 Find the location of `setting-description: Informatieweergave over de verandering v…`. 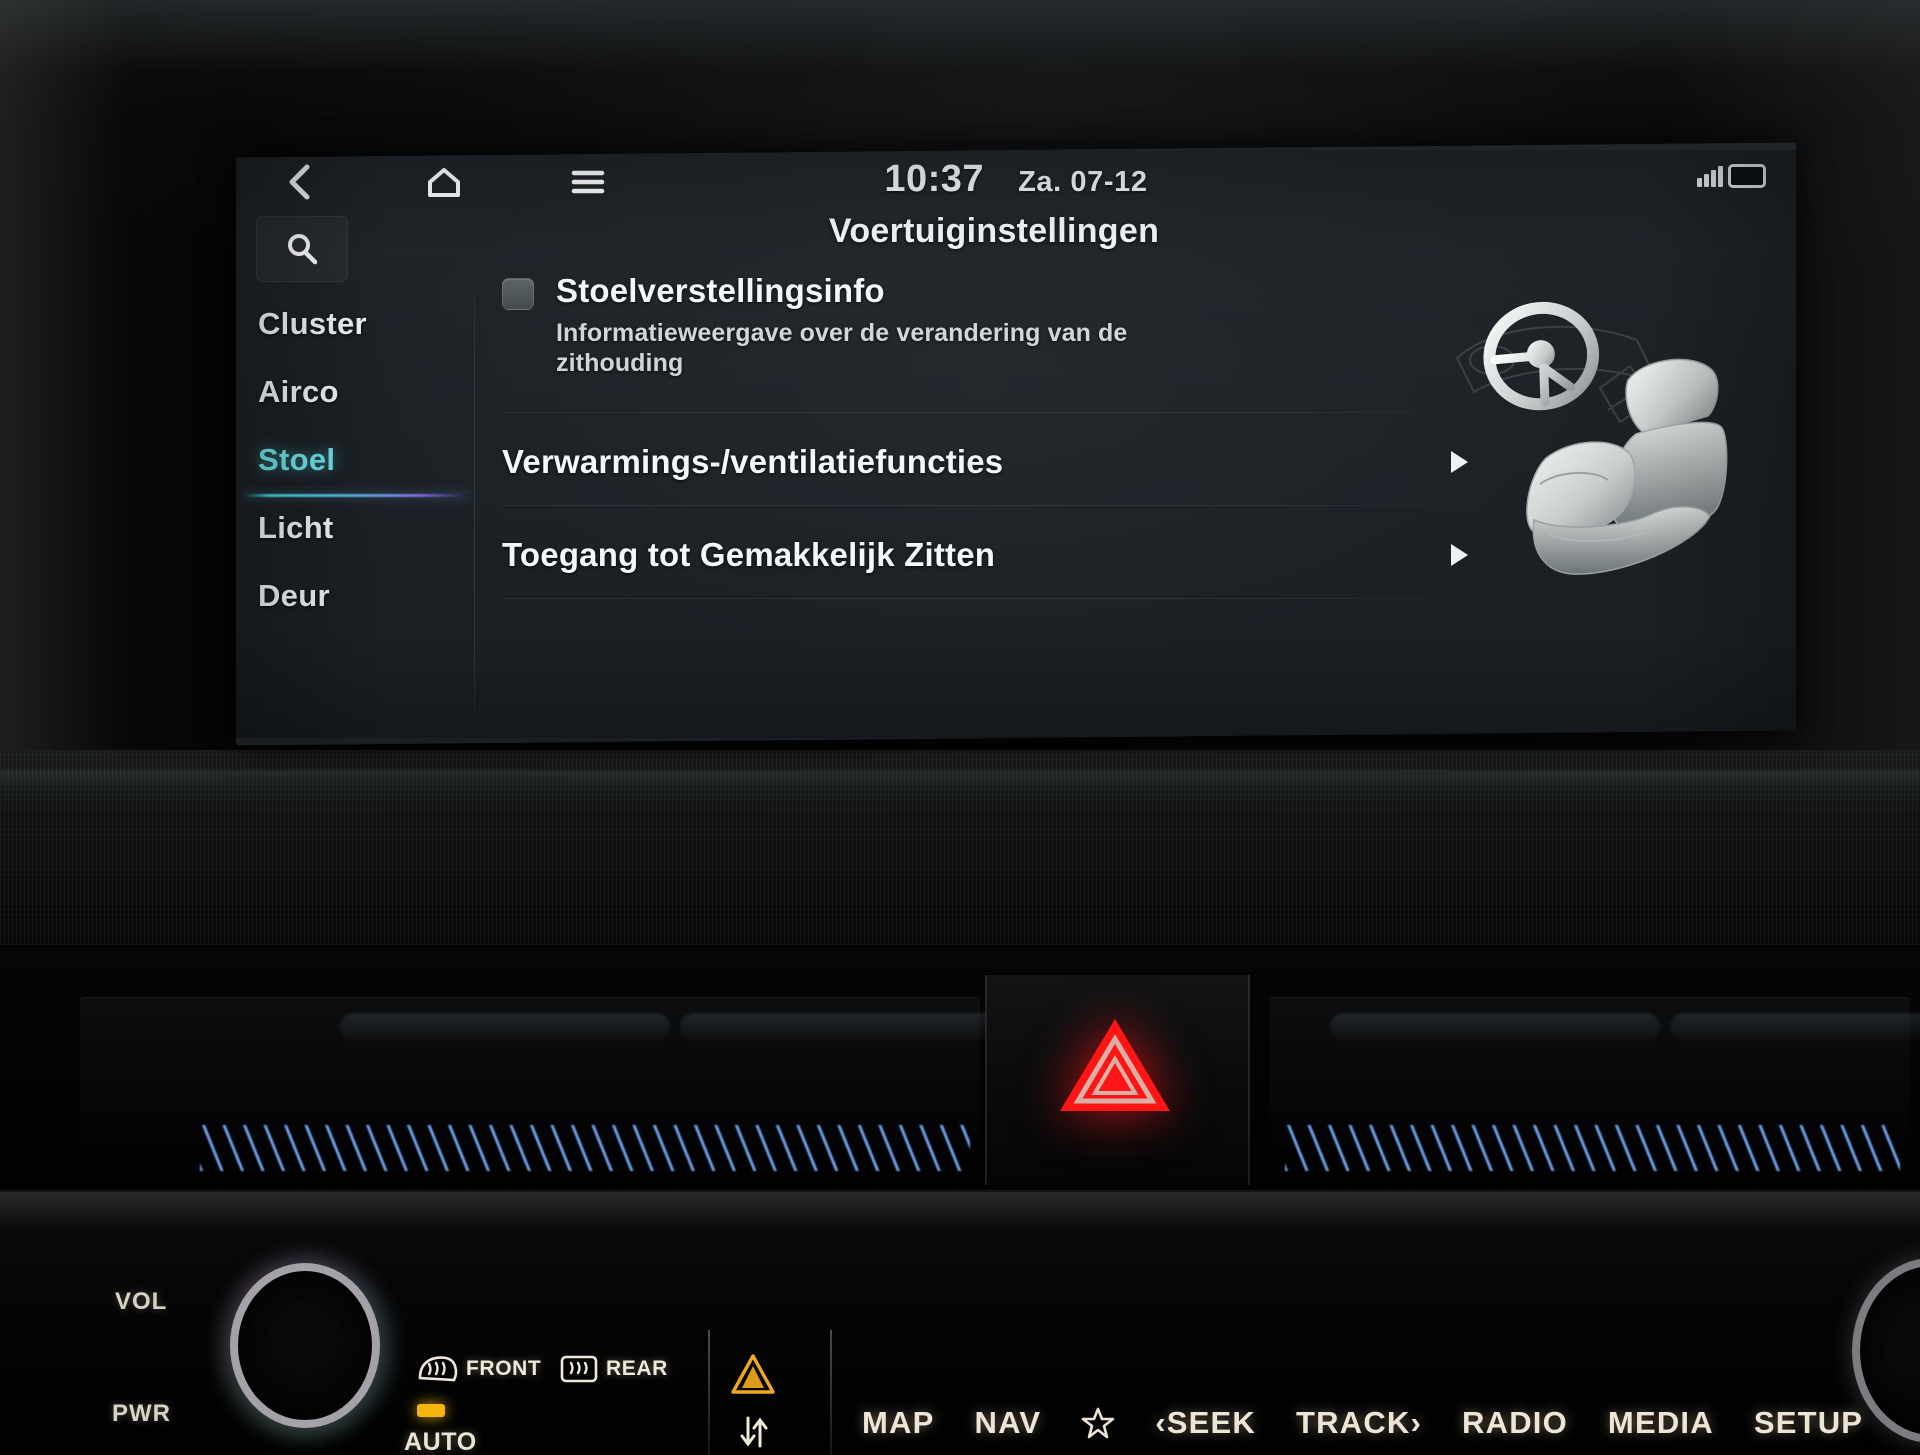

setting-description: Informatieweergave over de verandering v… is located at coordinates (842, 348).